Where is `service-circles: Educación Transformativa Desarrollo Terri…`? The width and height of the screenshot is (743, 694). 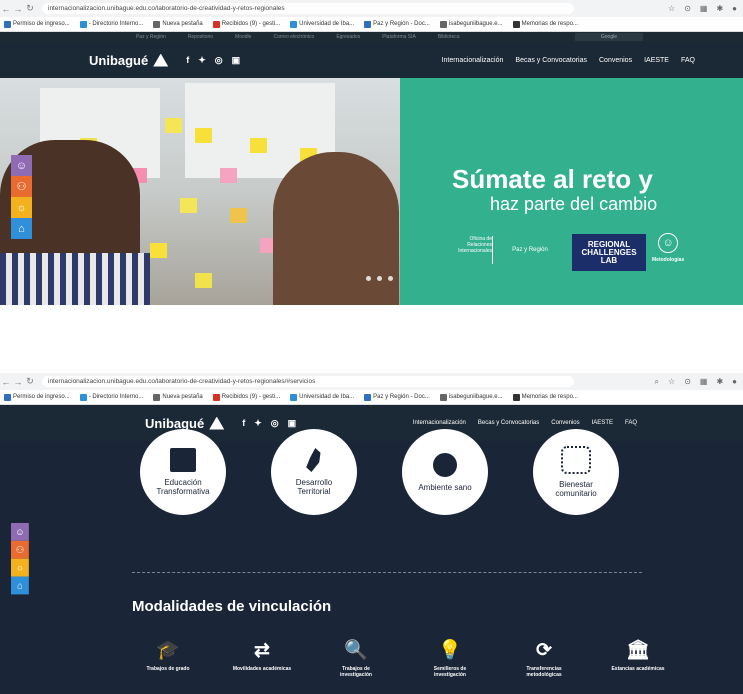 service-circles: Educación Transformativa Desarrollo Terri… is located at coordinates (379, 472).